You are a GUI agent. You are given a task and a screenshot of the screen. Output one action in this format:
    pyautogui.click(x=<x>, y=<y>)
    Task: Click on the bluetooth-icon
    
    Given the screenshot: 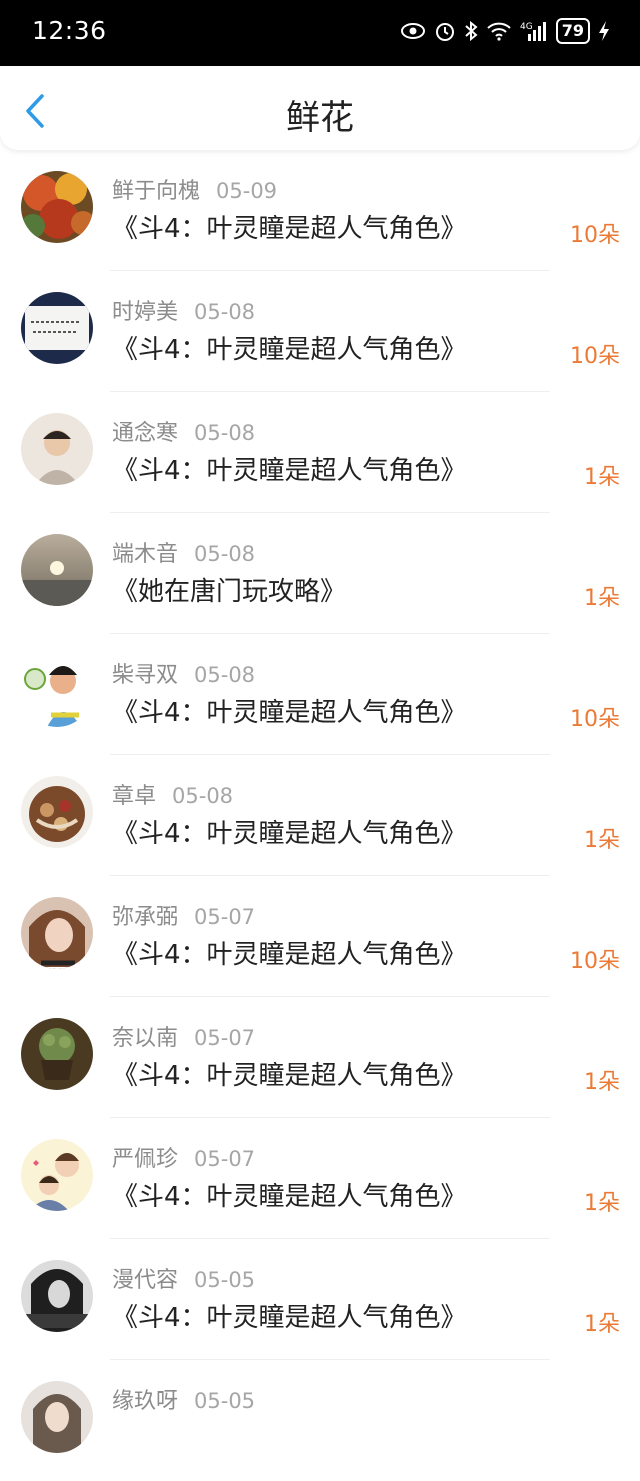 What is the action you would take?
    pyautogui.click(x=471, y=31)
    